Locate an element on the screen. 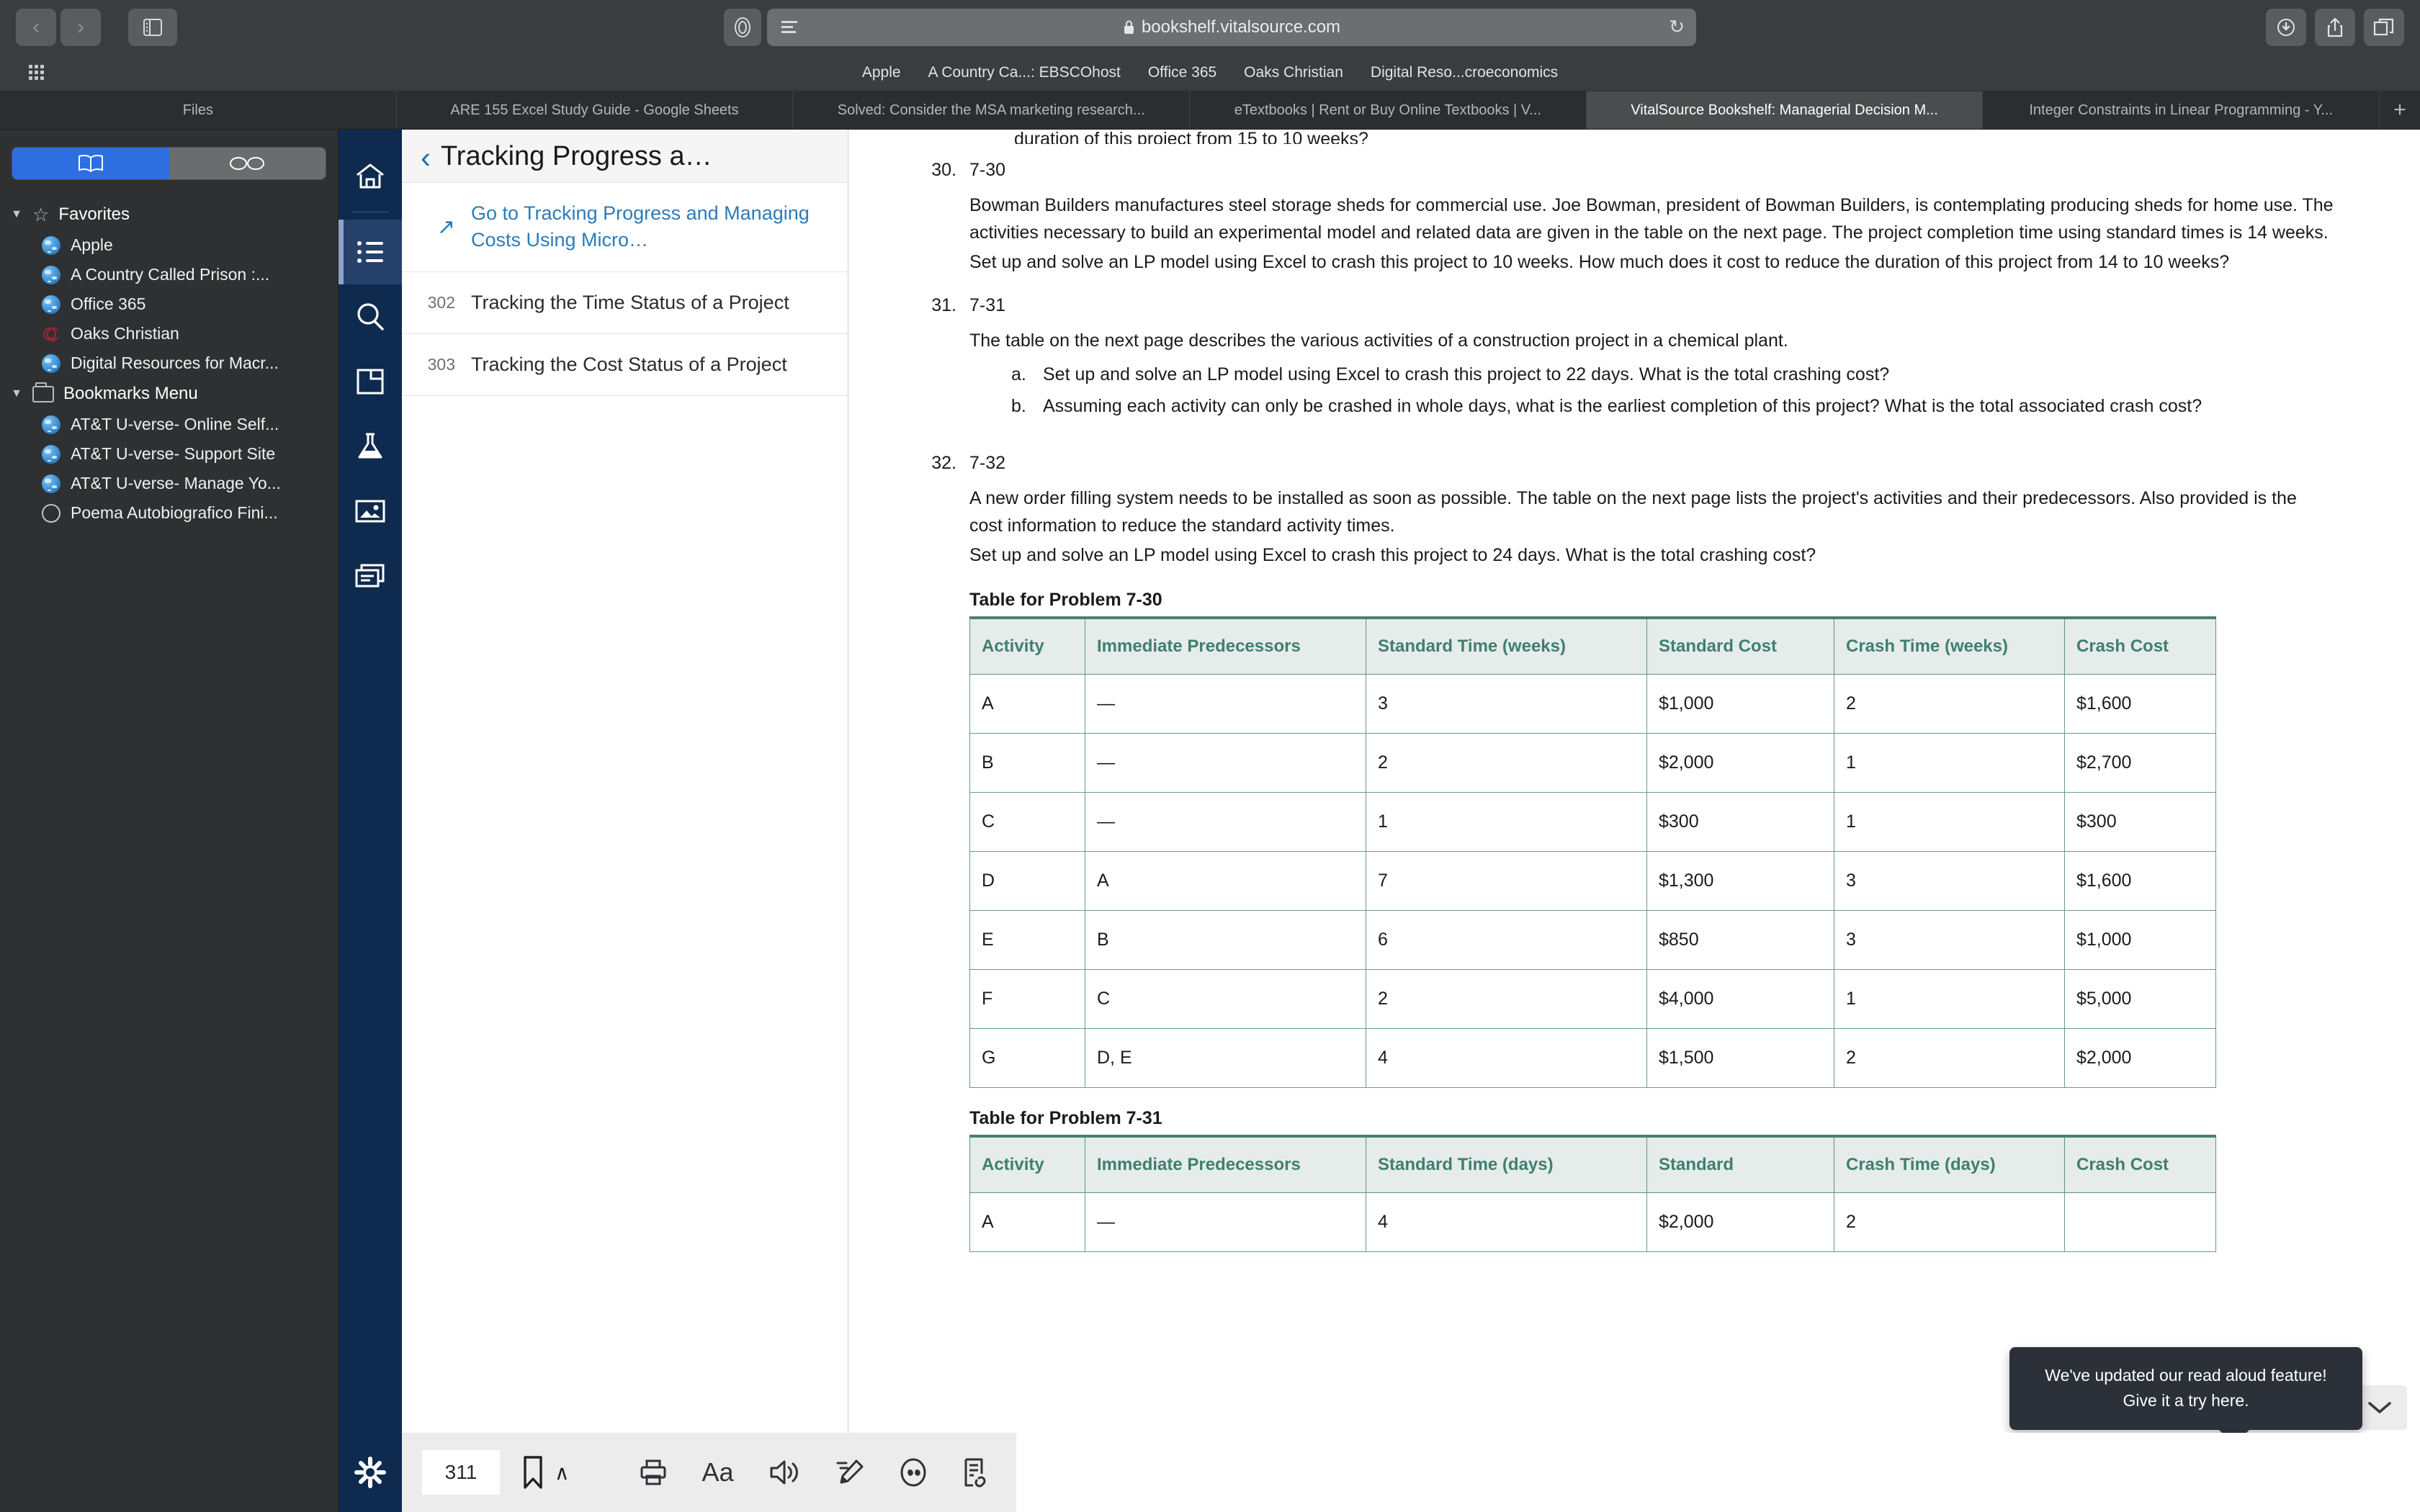 The width and height of the screenshot is (2420, 1512). downloads-button is located at coordinates (2286, 27).